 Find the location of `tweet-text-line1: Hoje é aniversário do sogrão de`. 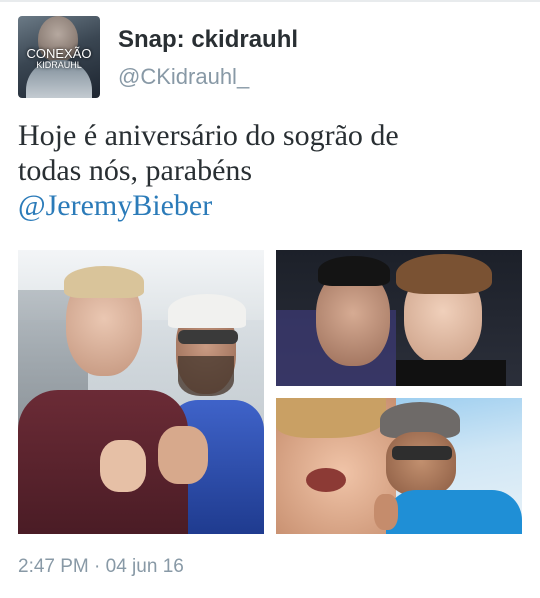

tweet-text-line1: Hoje é aniversário do sogrão de is located at coordinates (208, 135).